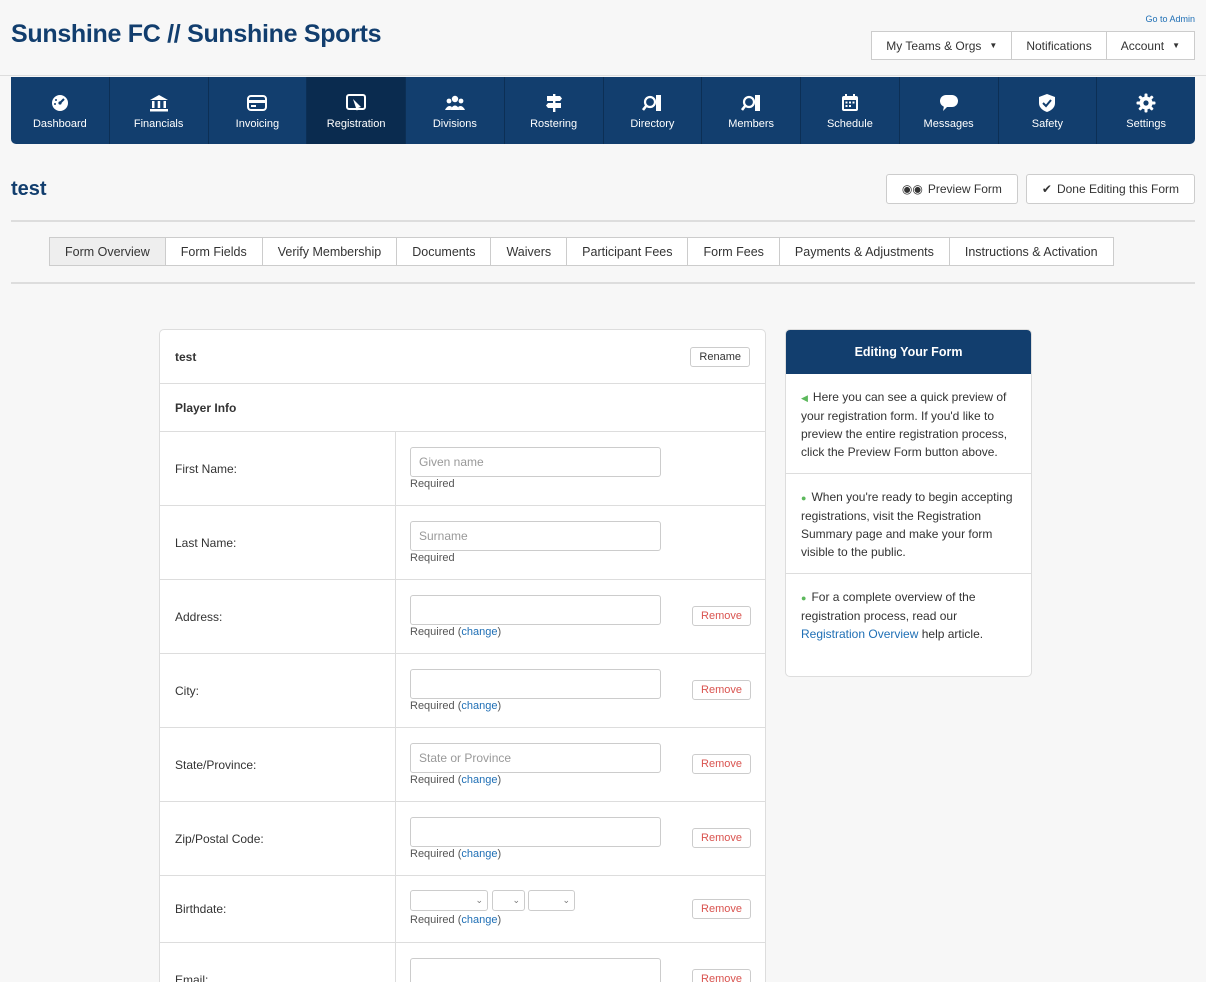 The image size is (1206, 982). What do you see at coordinates (566, 900) in the screenshot?
I see `chevron-down-icon: ⌄` at bounding box center [566, 900].